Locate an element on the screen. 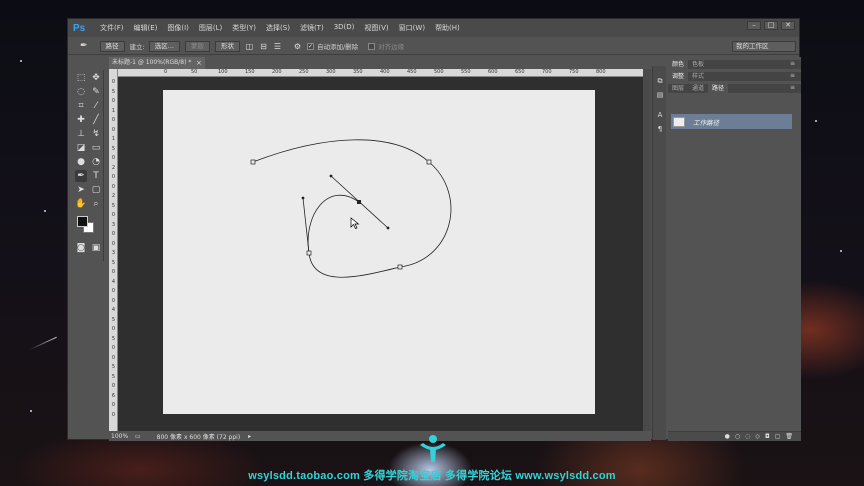  fill-path-icon: ● is located at coordinates (727, 436).